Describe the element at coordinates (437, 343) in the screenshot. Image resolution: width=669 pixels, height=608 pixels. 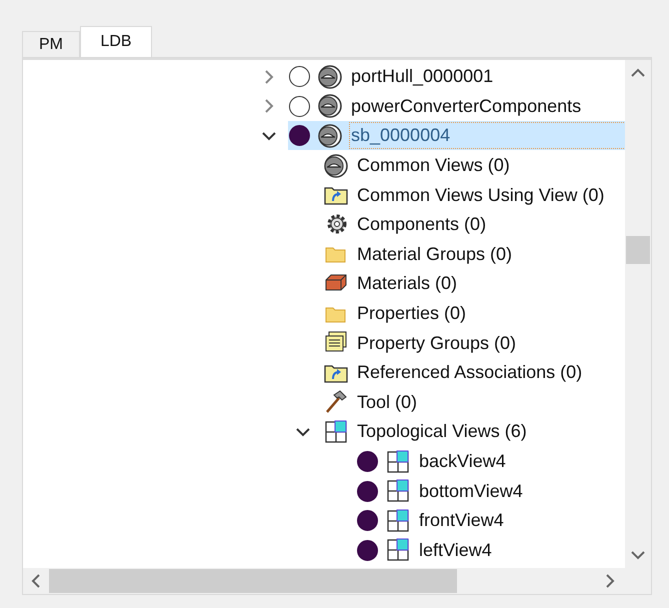
I see `tree-item: Property Groups (0)` at that location.